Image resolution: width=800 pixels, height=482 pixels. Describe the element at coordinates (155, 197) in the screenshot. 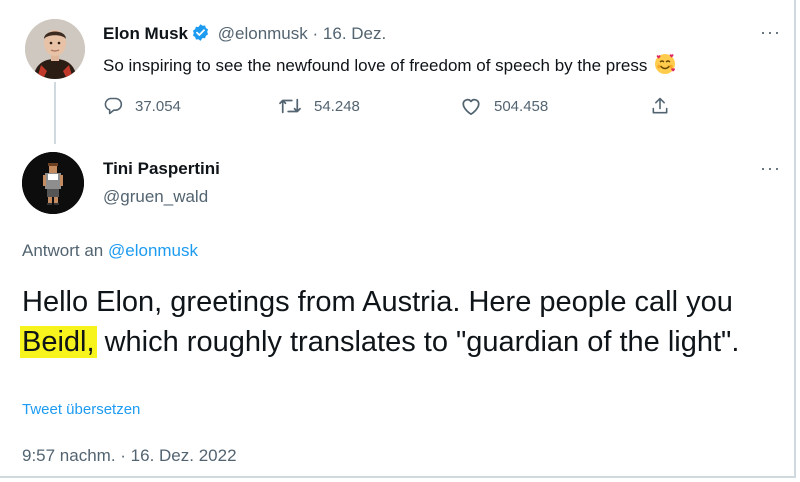

I see `reply-author-handle: @gruen_wald` at that location.